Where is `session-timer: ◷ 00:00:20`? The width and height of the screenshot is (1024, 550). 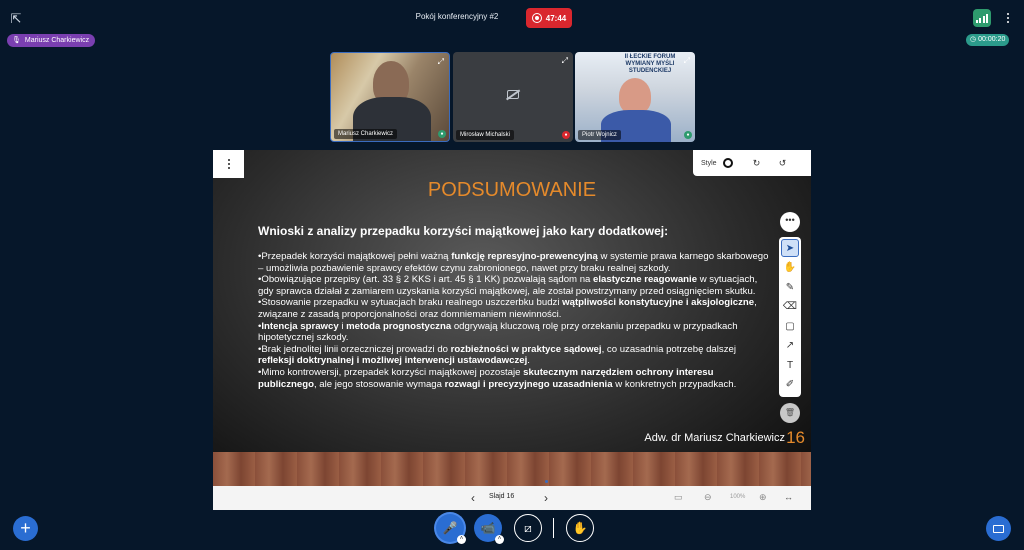 session-timer: ◷ 00:00:20 is located at coordinates (988, 40).